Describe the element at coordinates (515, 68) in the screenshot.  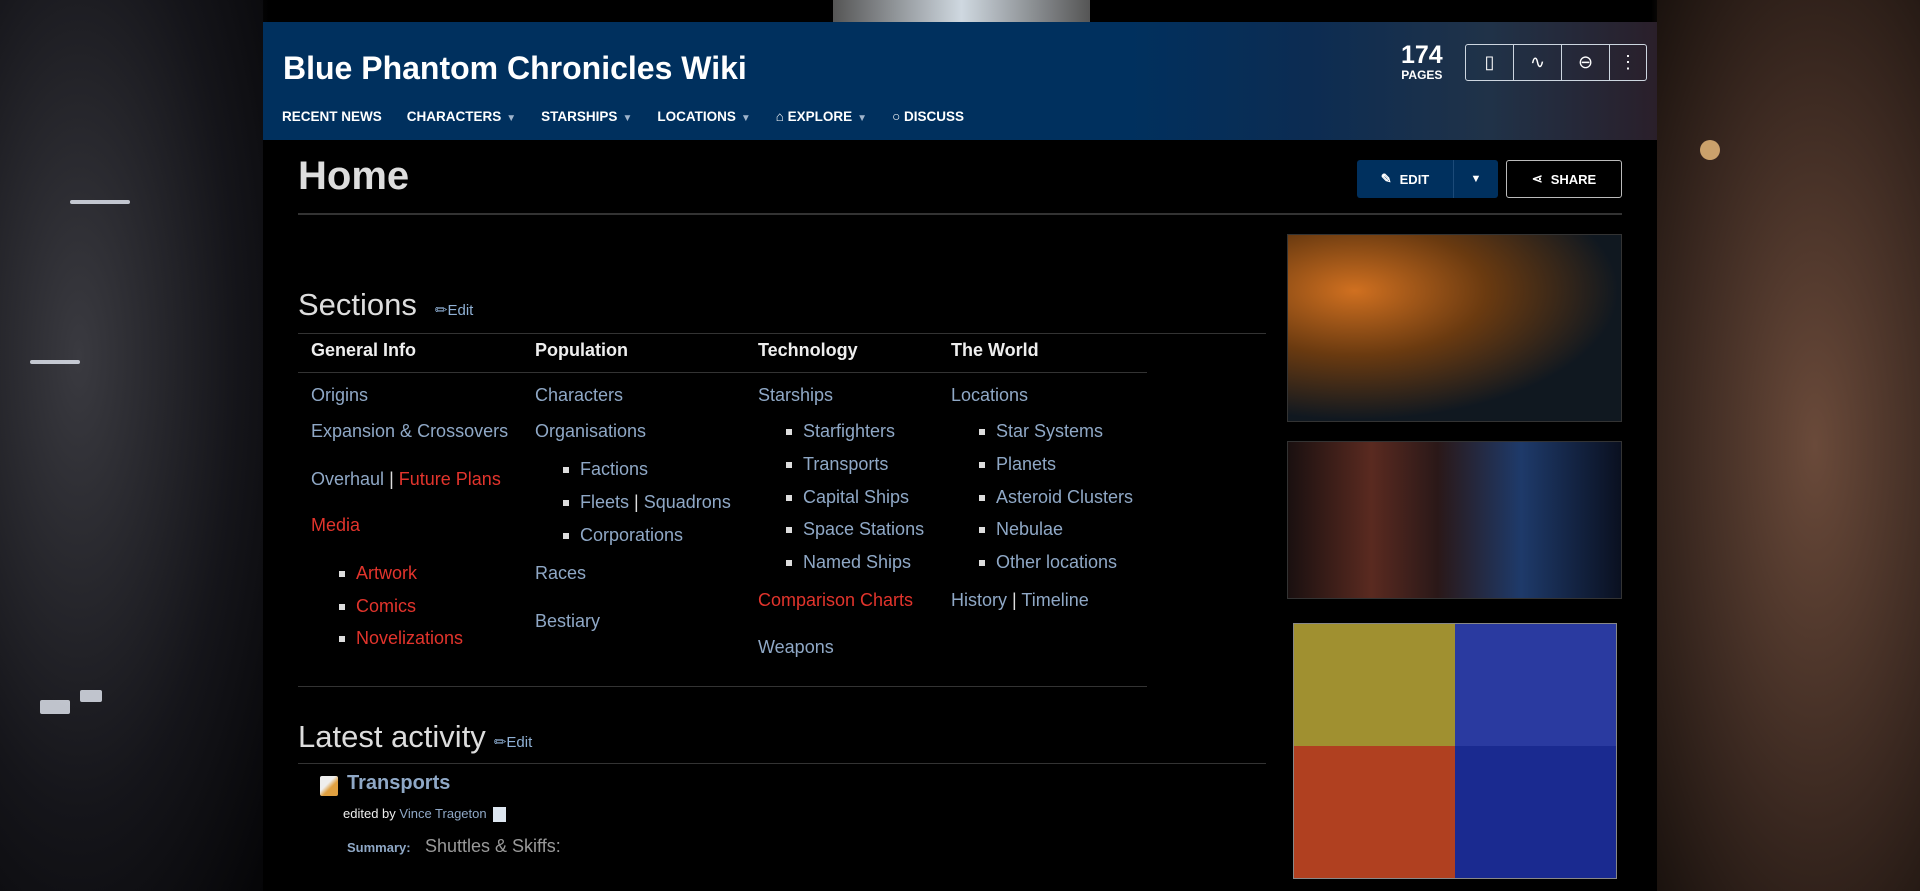
I see `site-title: Blue Phantom Chronicles Wiki` at that location.